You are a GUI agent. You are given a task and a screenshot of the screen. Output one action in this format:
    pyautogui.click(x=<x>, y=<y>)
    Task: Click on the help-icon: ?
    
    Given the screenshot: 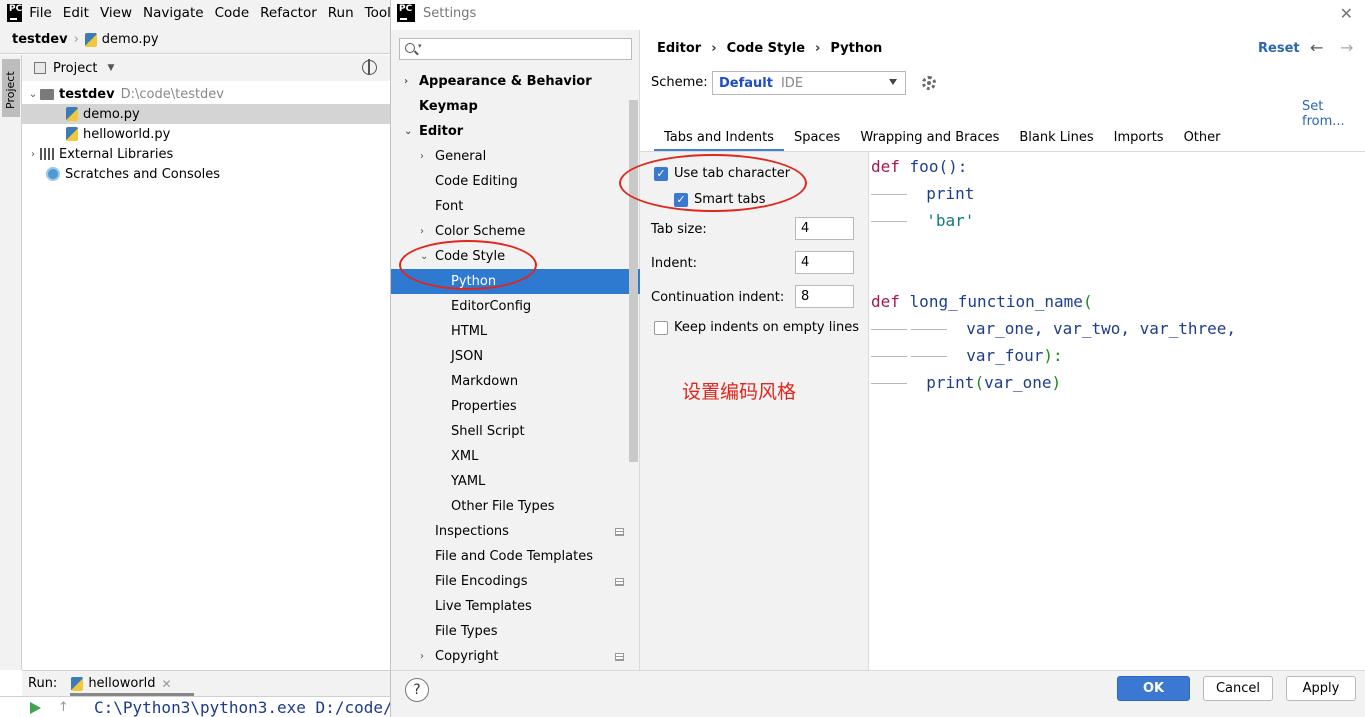 What is the action you would take?
    pyautogui.click(x=417, y=690)
    